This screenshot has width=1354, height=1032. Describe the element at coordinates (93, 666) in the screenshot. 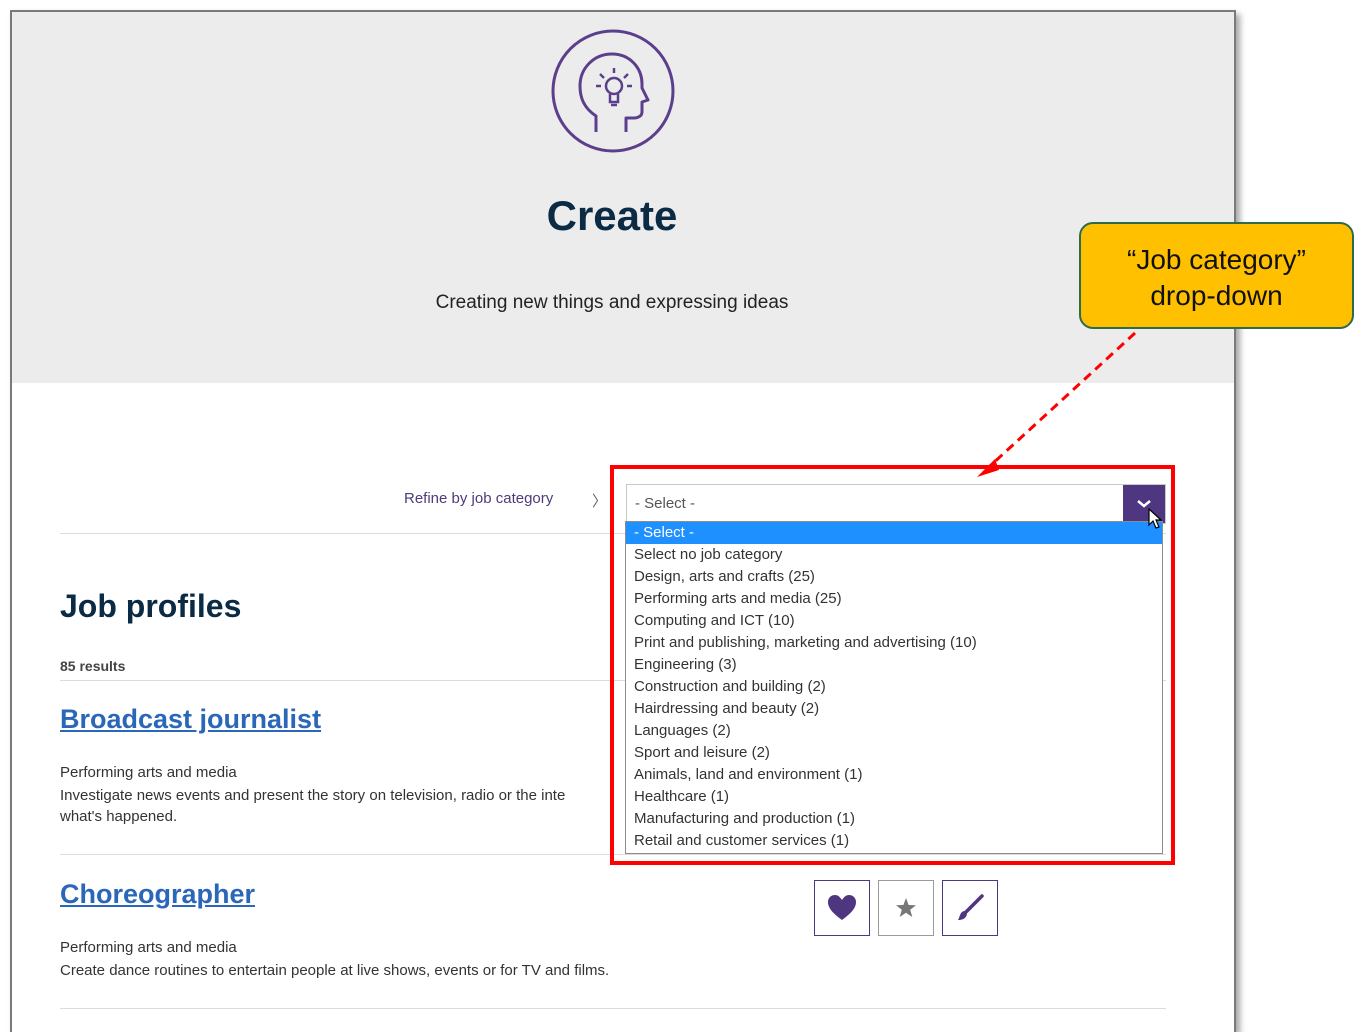

I see `results-count: 85 results` at that location.